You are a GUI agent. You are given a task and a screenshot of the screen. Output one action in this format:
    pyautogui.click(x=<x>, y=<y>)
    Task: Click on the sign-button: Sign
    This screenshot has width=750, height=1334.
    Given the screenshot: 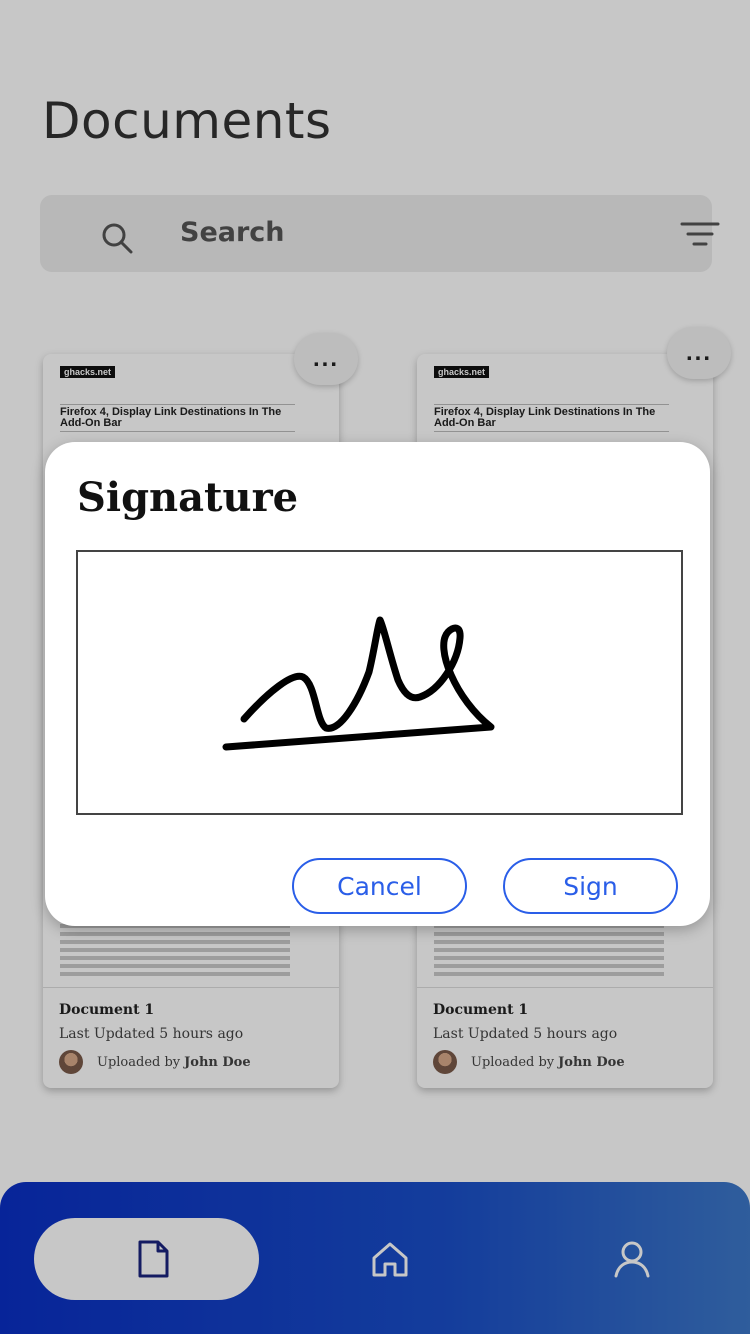 What is the action you would take?
    pyautogui.click(x=590, y=886)
    